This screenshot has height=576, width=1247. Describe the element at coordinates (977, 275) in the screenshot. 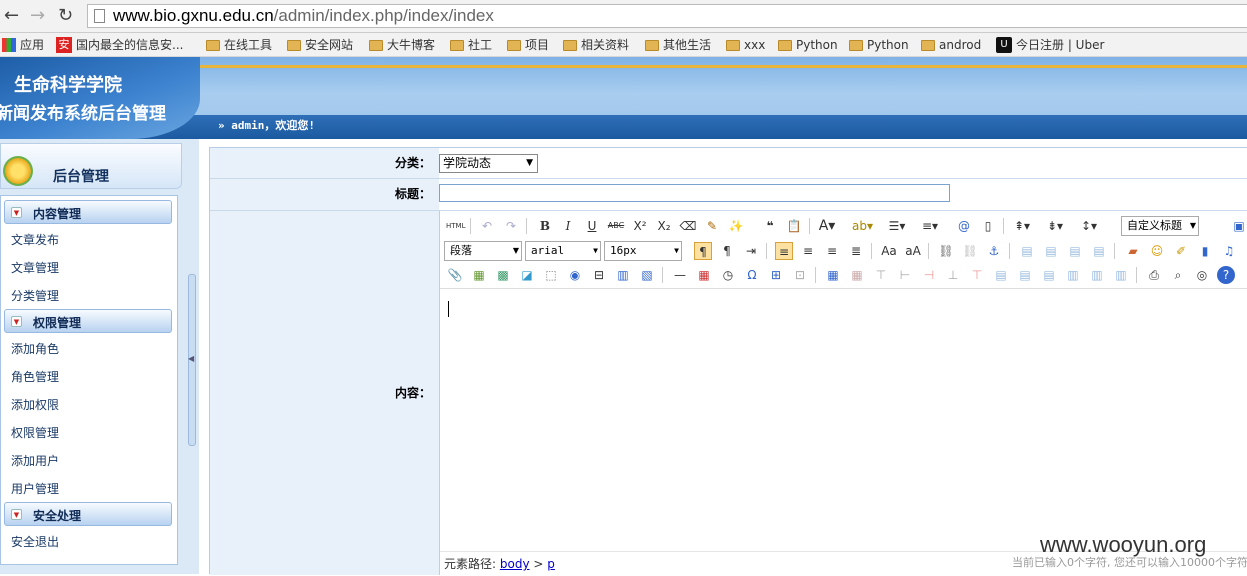

I see `delete-col-icon: ⊤` at that location.